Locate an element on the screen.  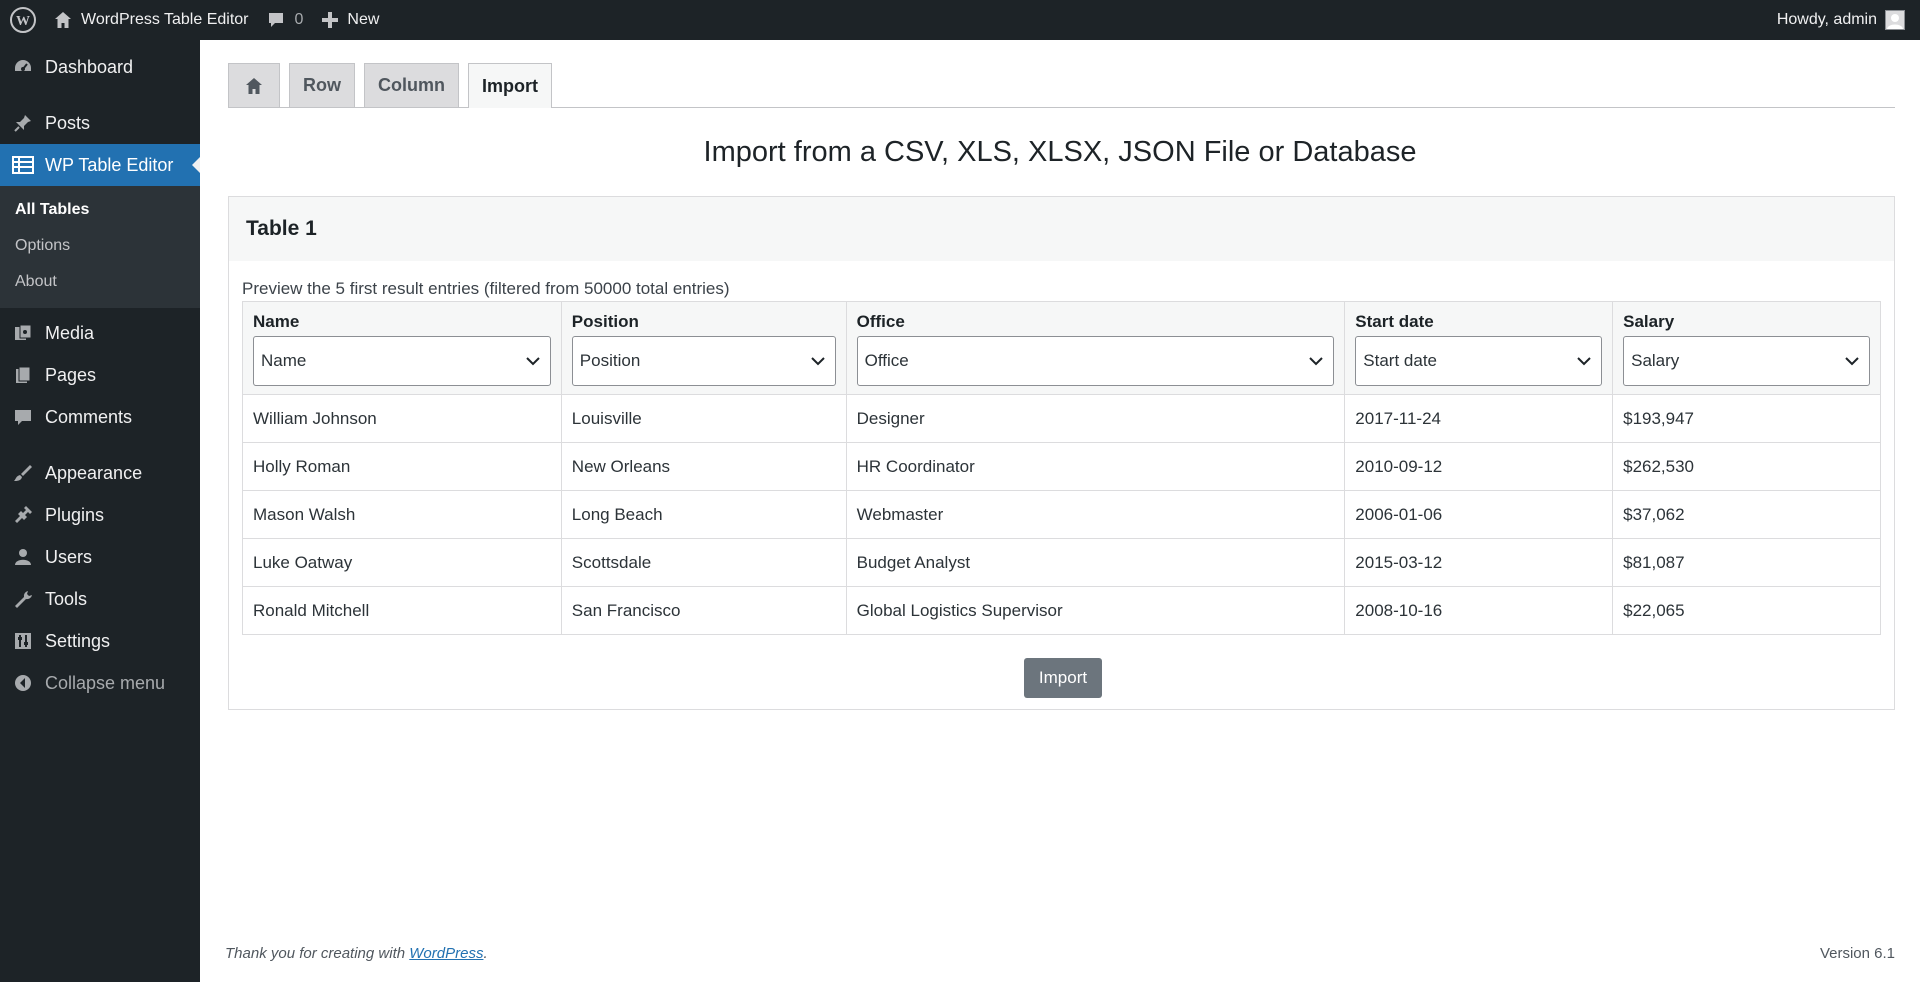
menu-label: Appearance is located at coordinates (94, 472).